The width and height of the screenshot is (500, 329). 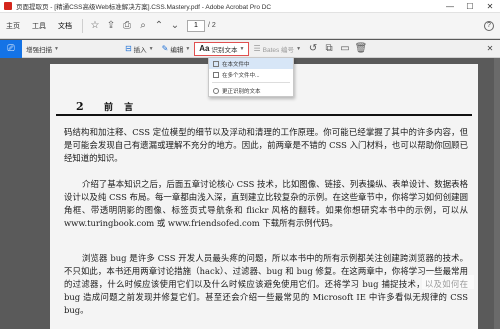 What do you see at coordinates (8, 6) in the screenshot?
I see `acrobat-app-icon` at bounding box center [8, 6].